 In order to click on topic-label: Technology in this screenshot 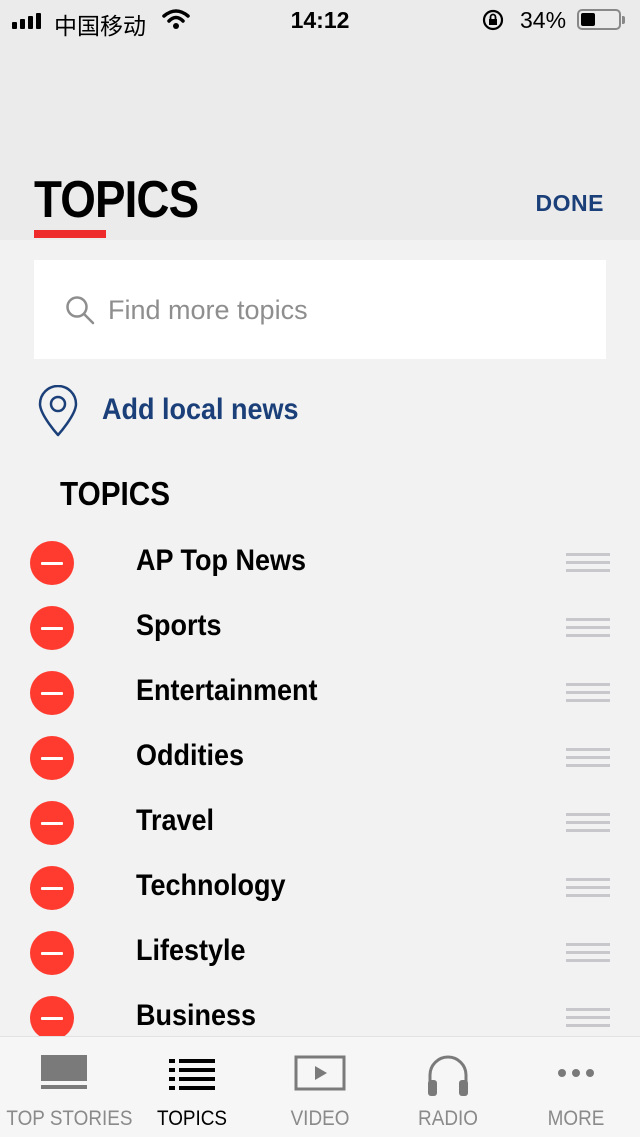, I will do `click(211, 885)`.